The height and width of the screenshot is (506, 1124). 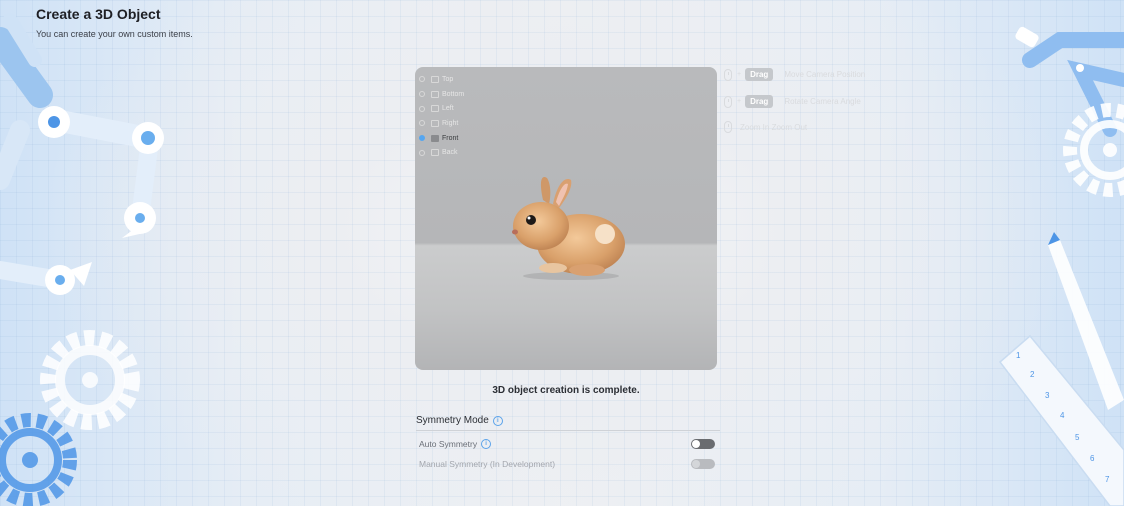 What do you see at coordinates (703, 464) in the screenshot?
I see `manual-symmetry-toggle` at bounding box center [703, 464].